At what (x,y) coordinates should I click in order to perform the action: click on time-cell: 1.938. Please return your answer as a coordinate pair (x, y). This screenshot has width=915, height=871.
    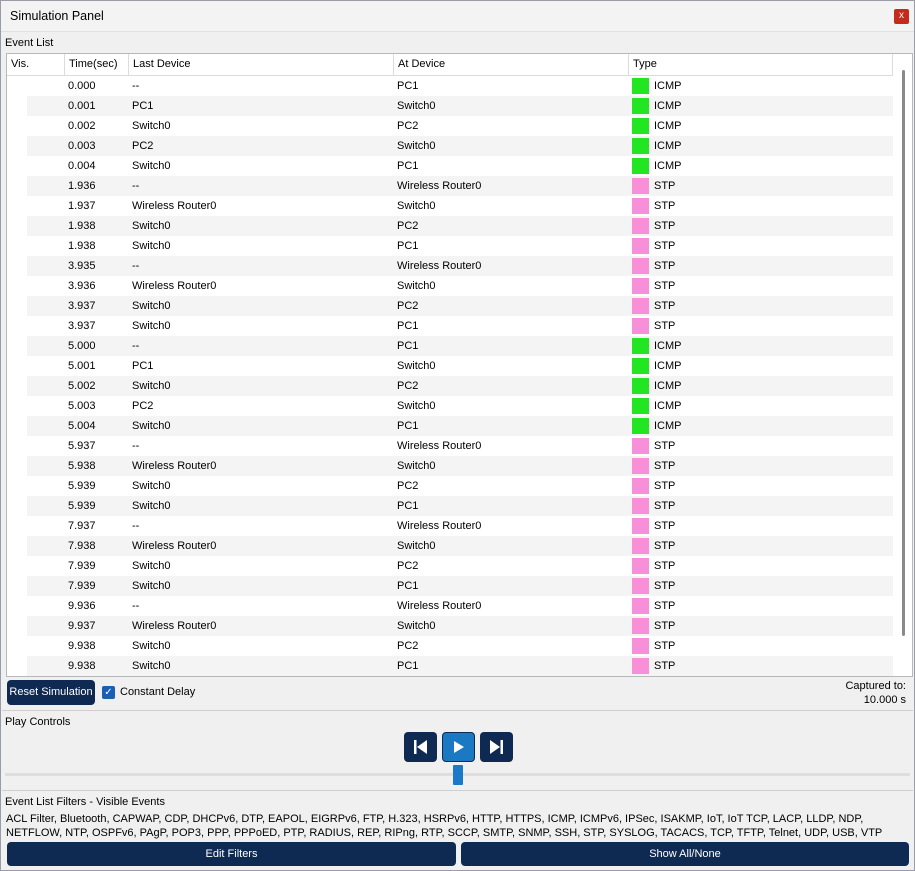
    Looking at the image, I should click on (82, 226).